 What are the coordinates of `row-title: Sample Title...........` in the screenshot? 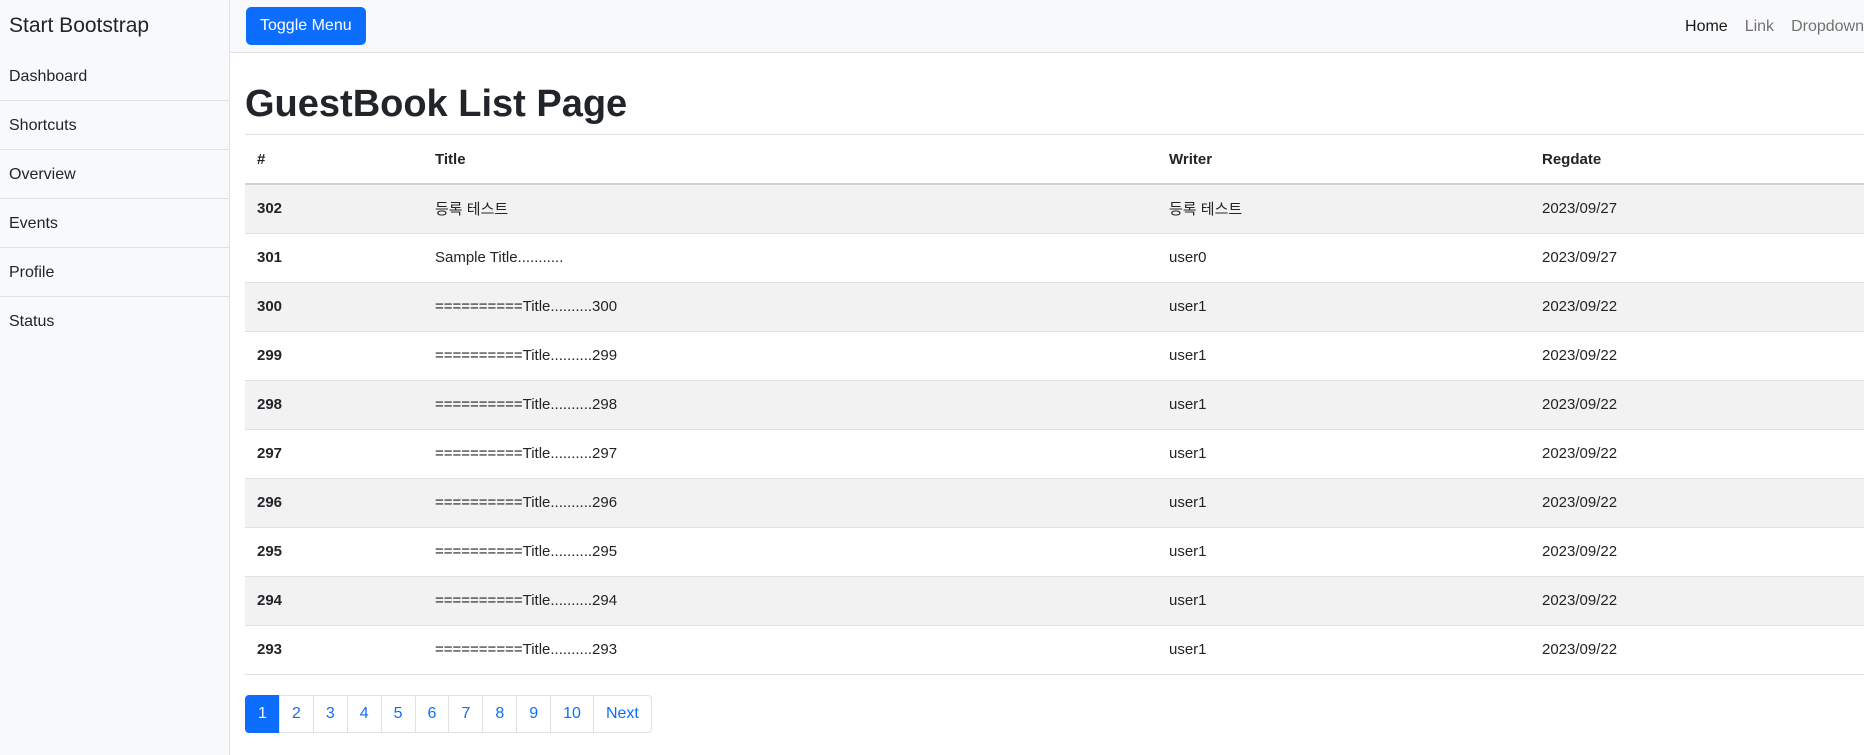 It's located at (790, 258).